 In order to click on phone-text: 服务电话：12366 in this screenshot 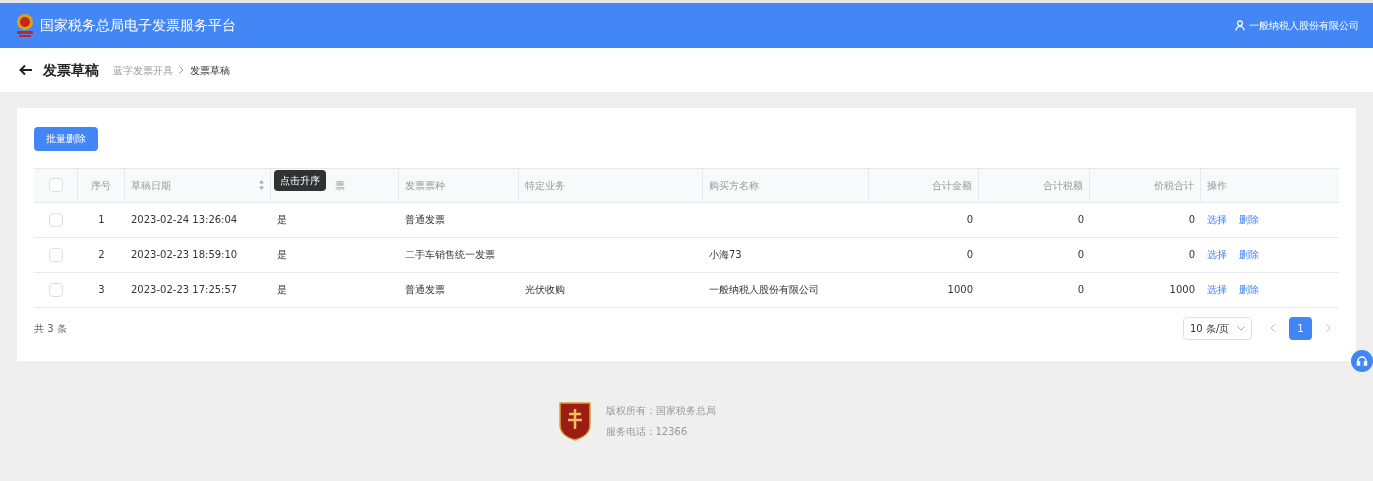, I will do `click(647, 432)`.